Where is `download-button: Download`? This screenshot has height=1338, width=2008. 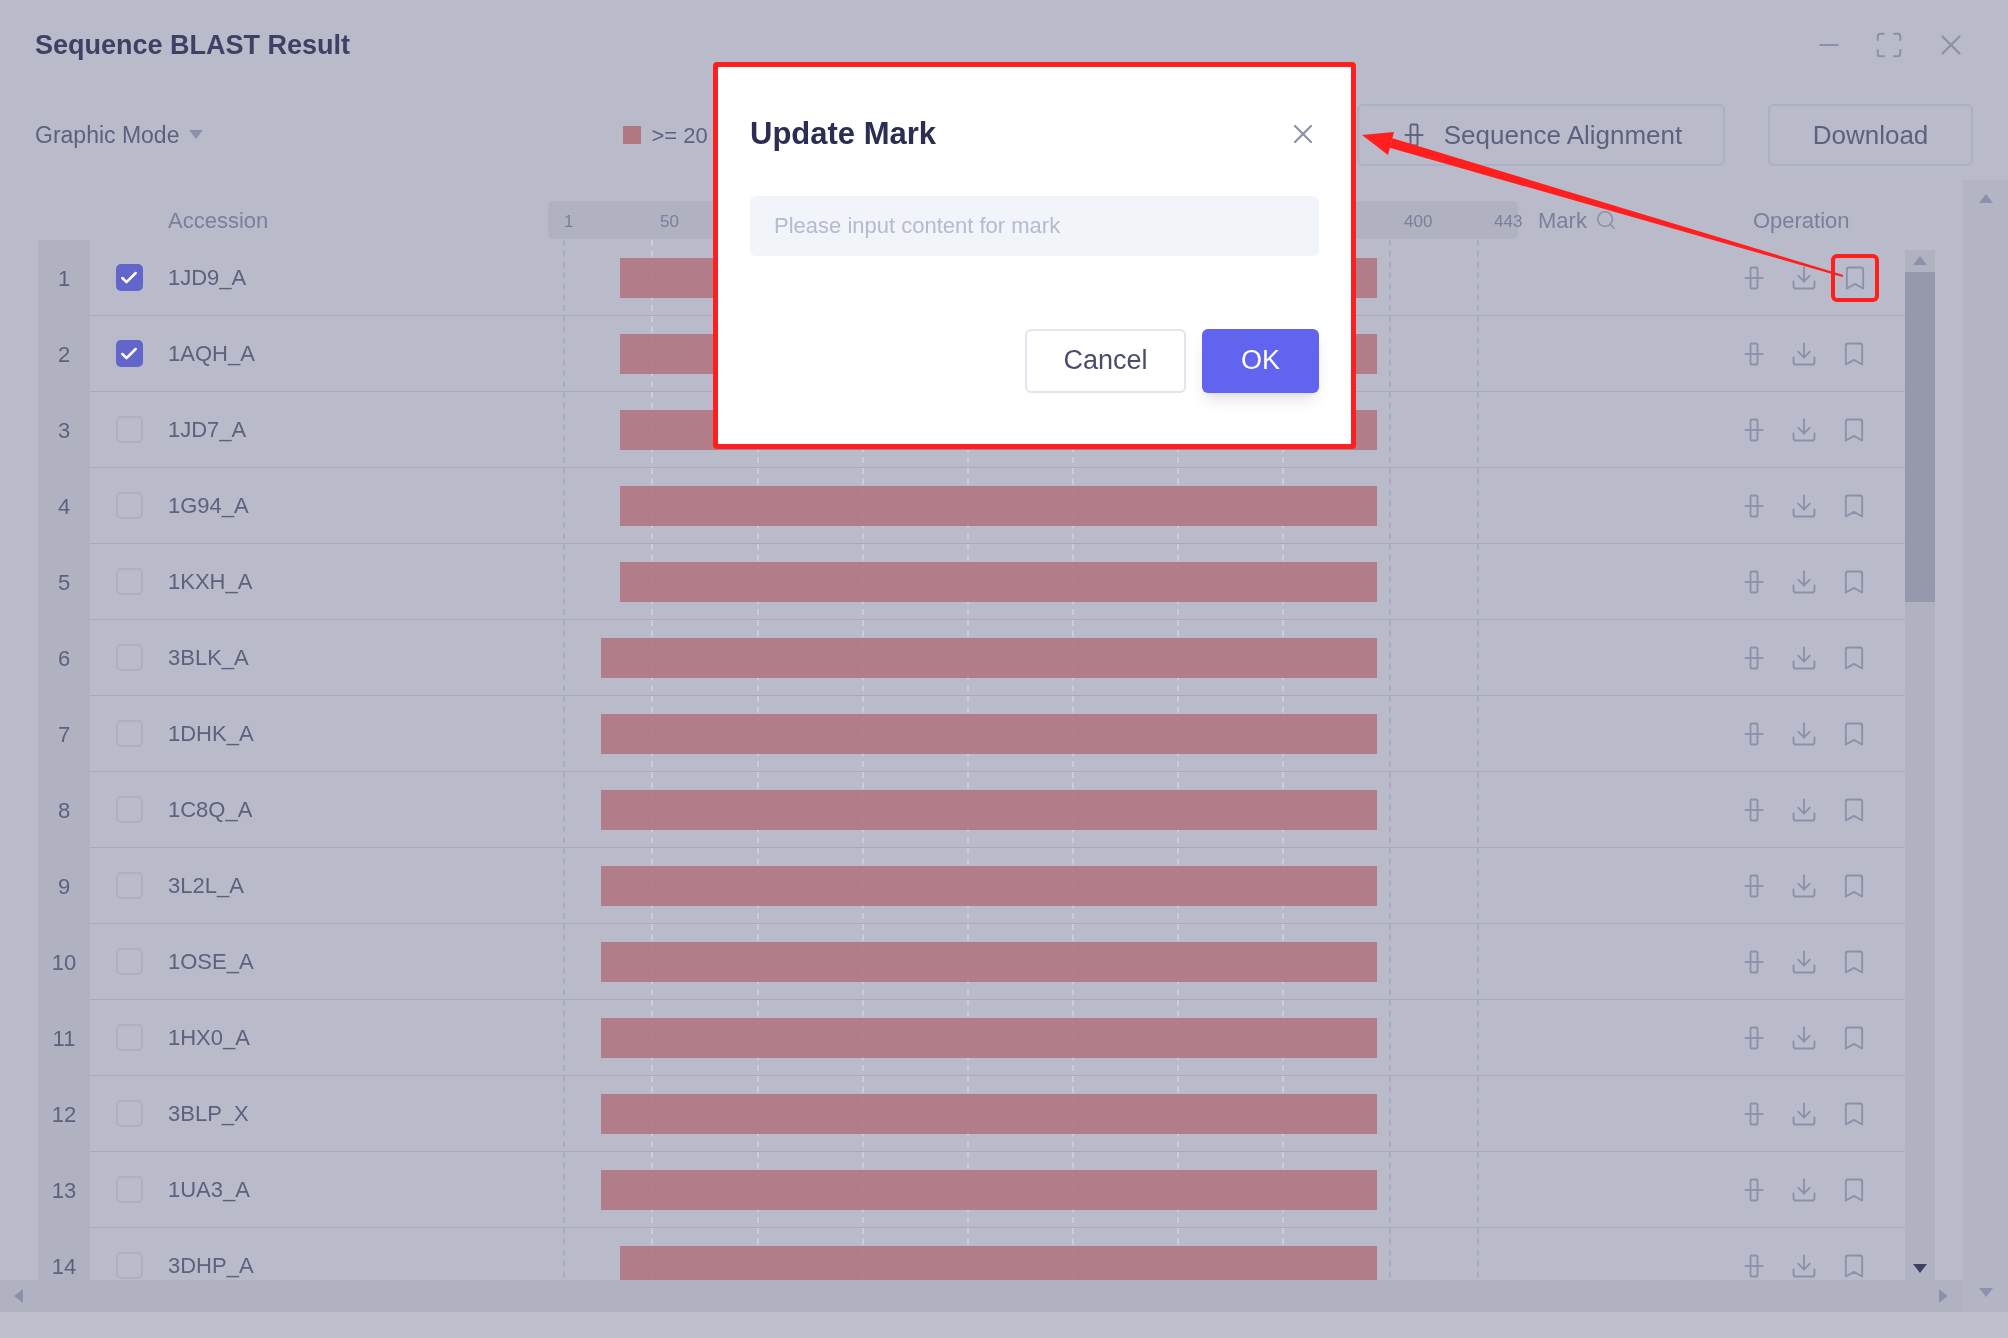 download-button: Download is located at coordinates (1870, 135).